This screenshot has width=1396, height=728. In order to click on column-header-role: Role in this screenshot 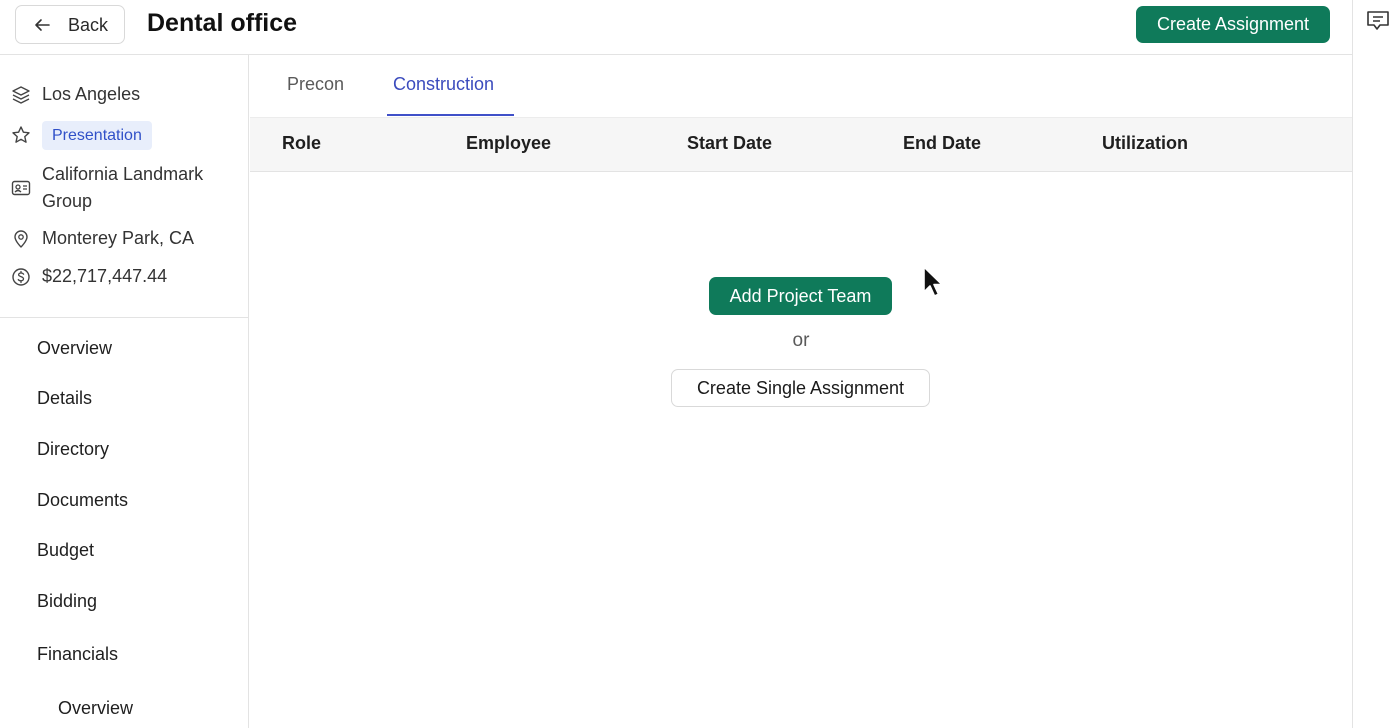, I will do `click(301, 143)`.